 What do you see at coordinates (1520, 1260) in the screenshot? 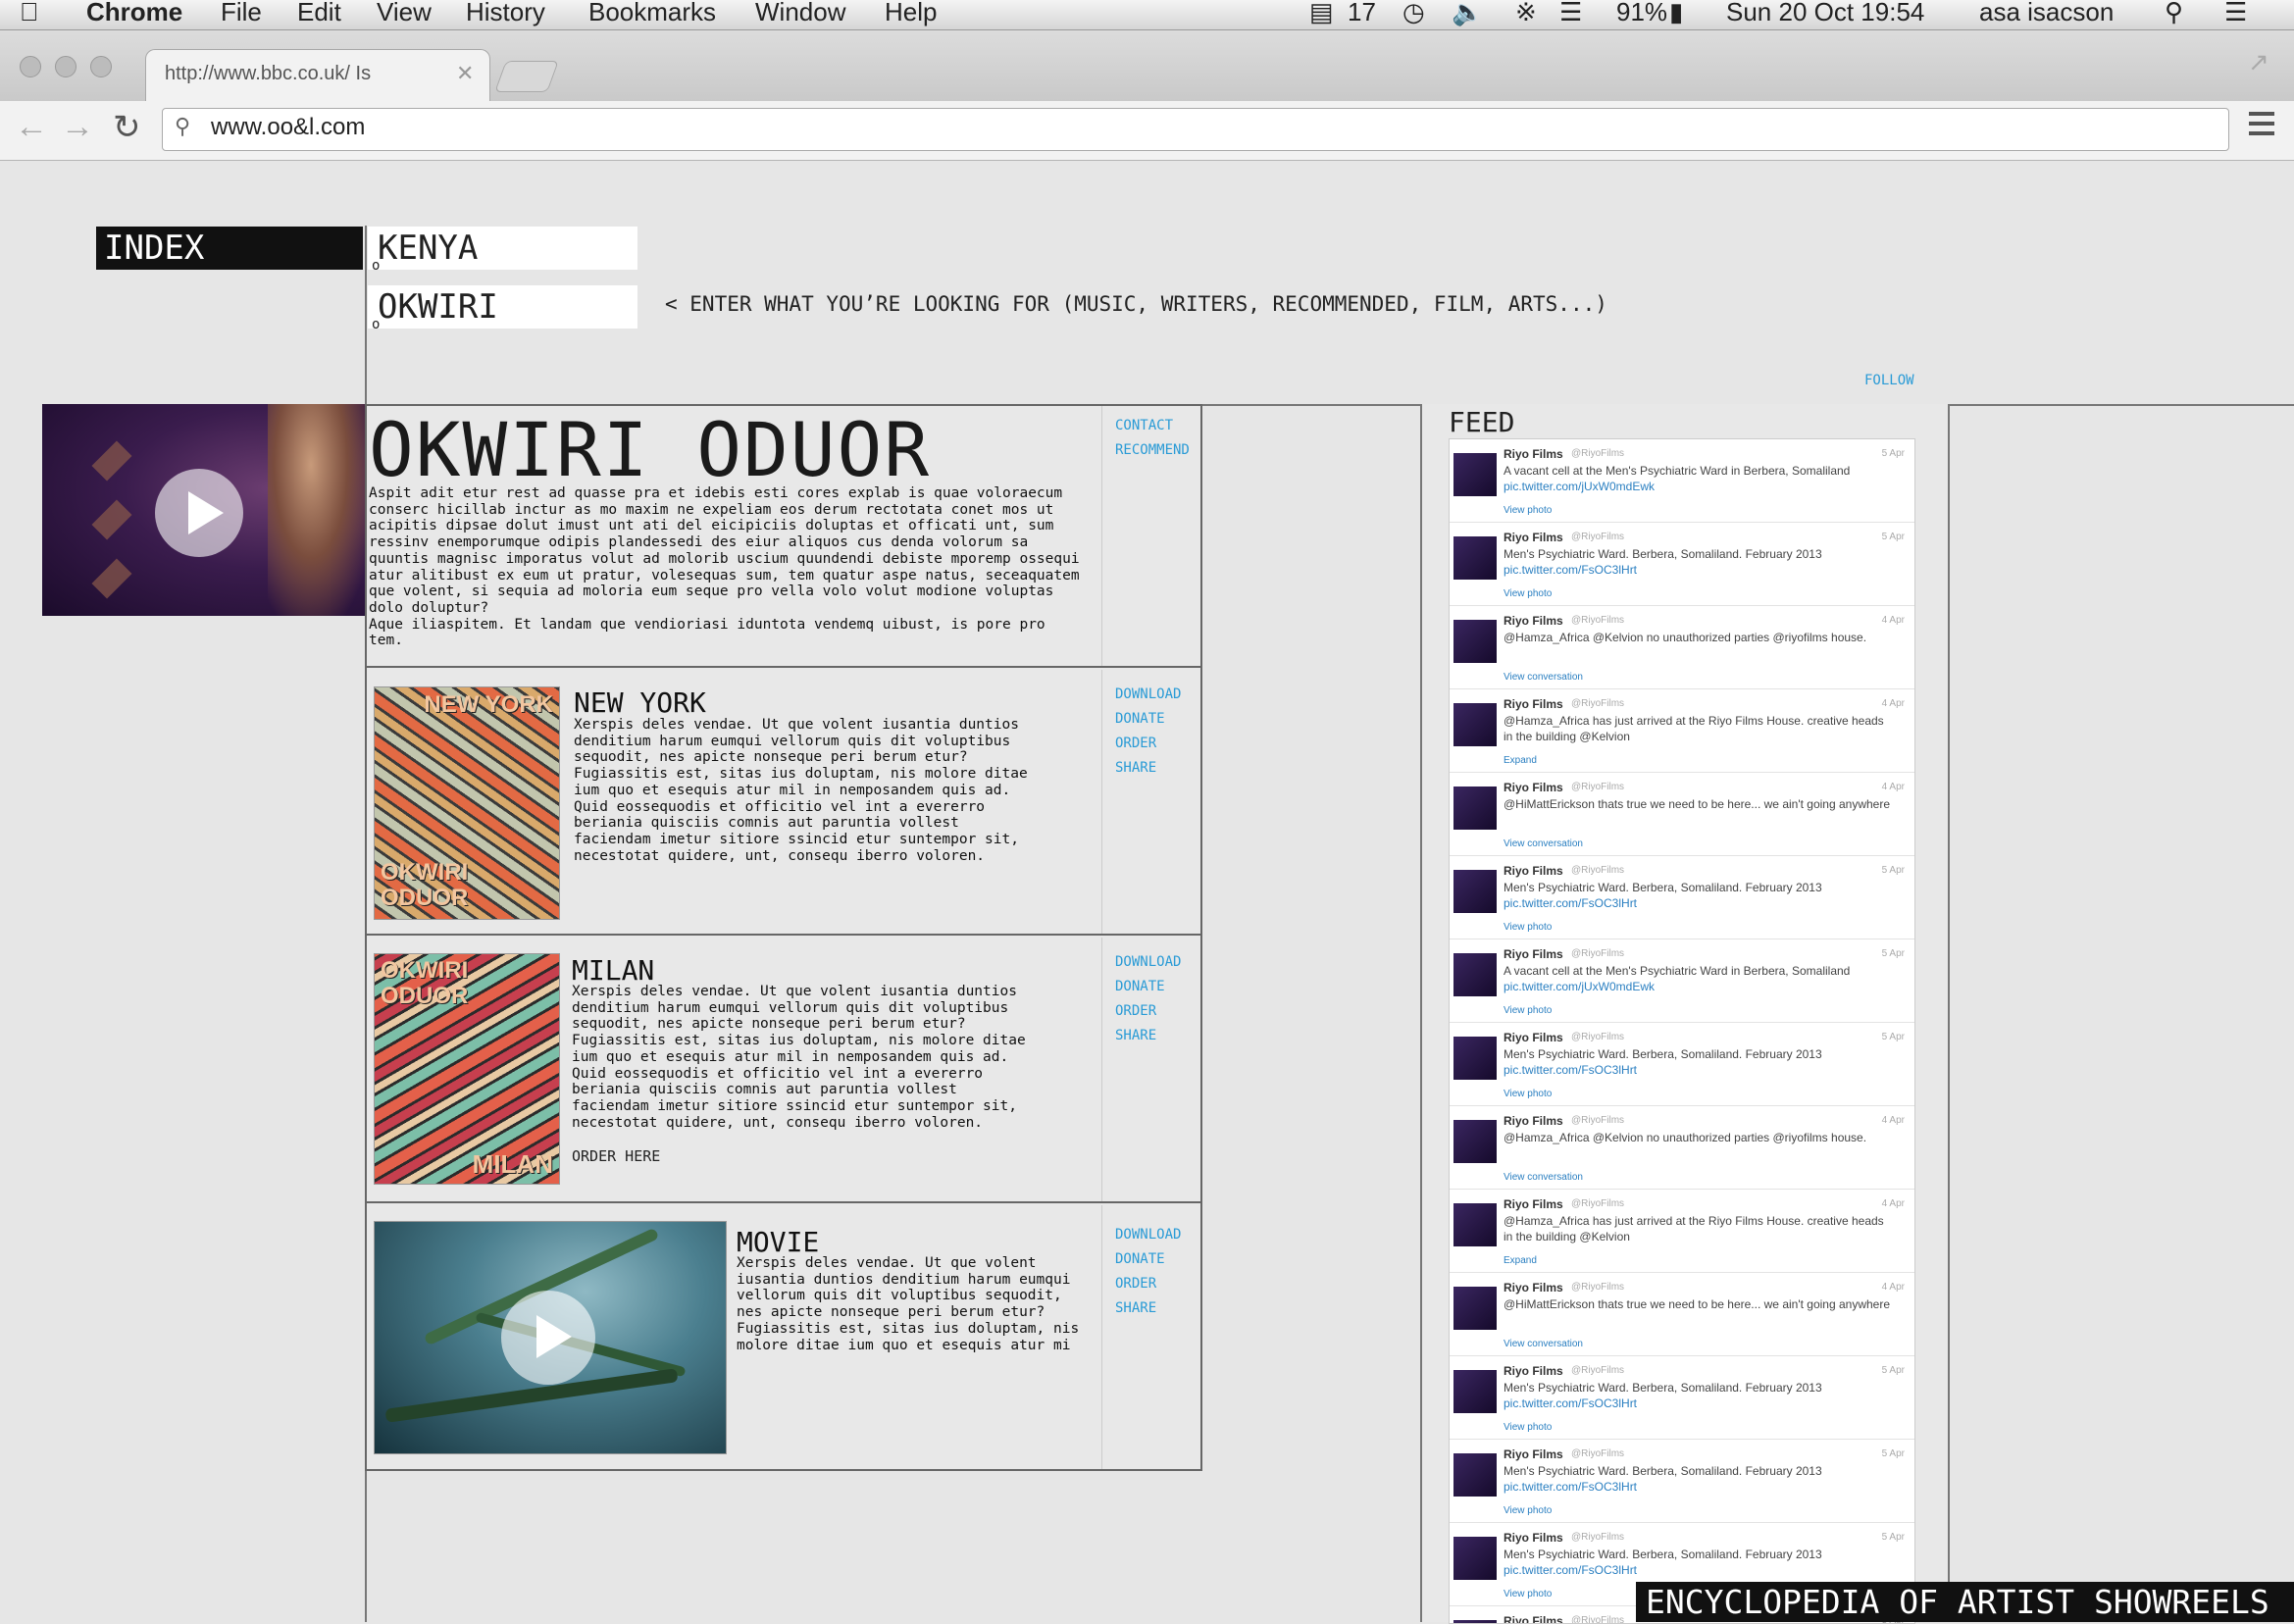
I see `tweet-action: Expand` at bounding box center [1520, 1260].